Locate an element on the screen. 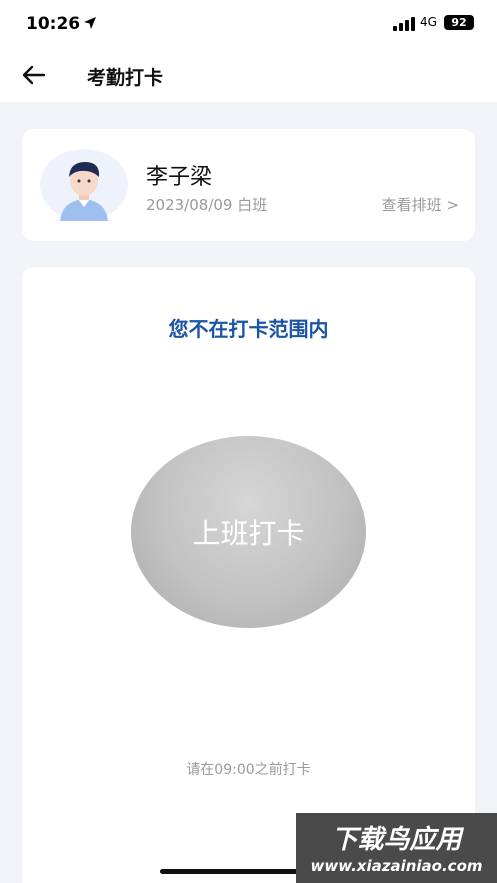 Image resolution: width=497 pixels, height=883 pixels. signal-icon is located at coordinates (404, 24).